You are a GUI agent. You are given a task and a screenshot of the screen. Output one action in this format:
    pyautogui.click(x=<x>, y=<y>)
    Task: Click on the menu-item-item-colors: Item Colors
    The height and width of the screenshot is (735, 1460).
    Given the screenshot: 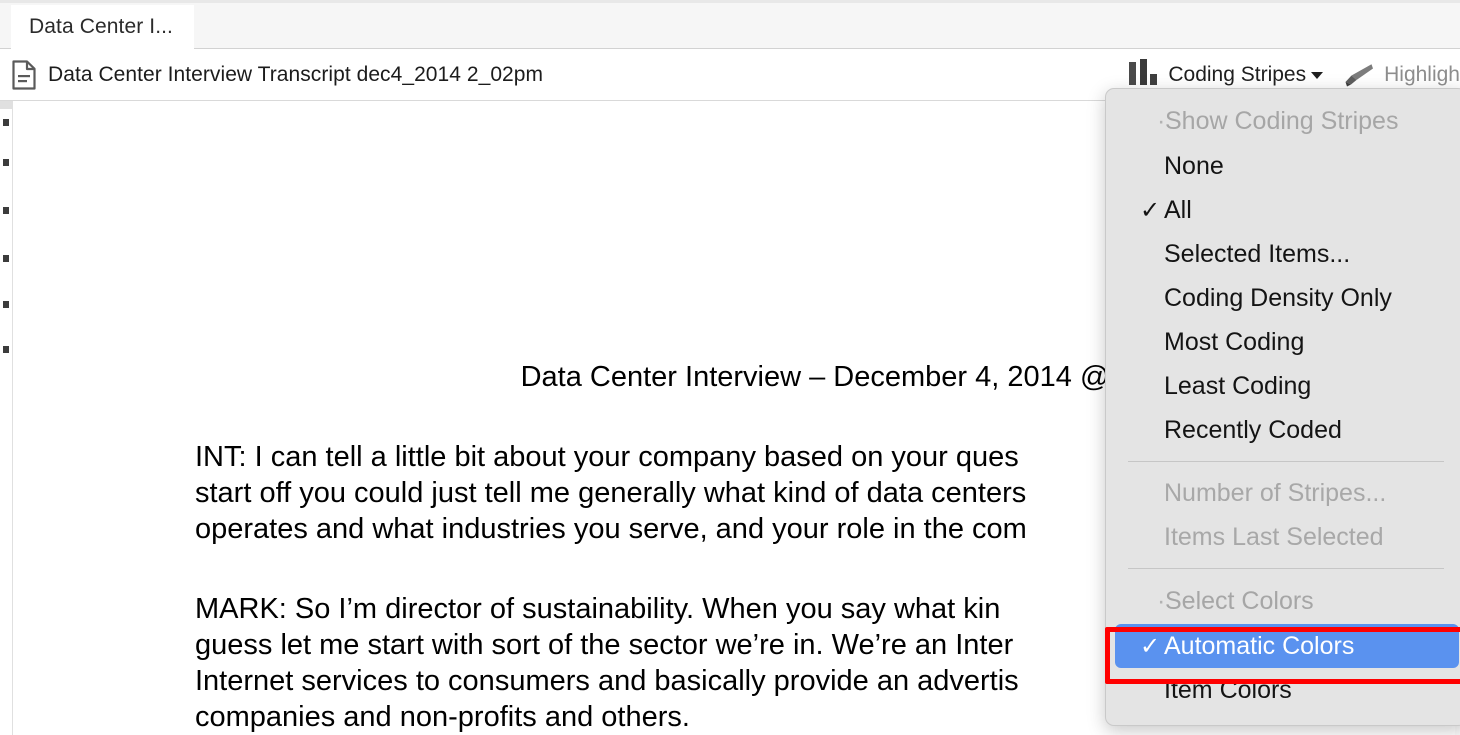 What is the action you would take?
    pyautogui.click(x=1283, y=690)
    